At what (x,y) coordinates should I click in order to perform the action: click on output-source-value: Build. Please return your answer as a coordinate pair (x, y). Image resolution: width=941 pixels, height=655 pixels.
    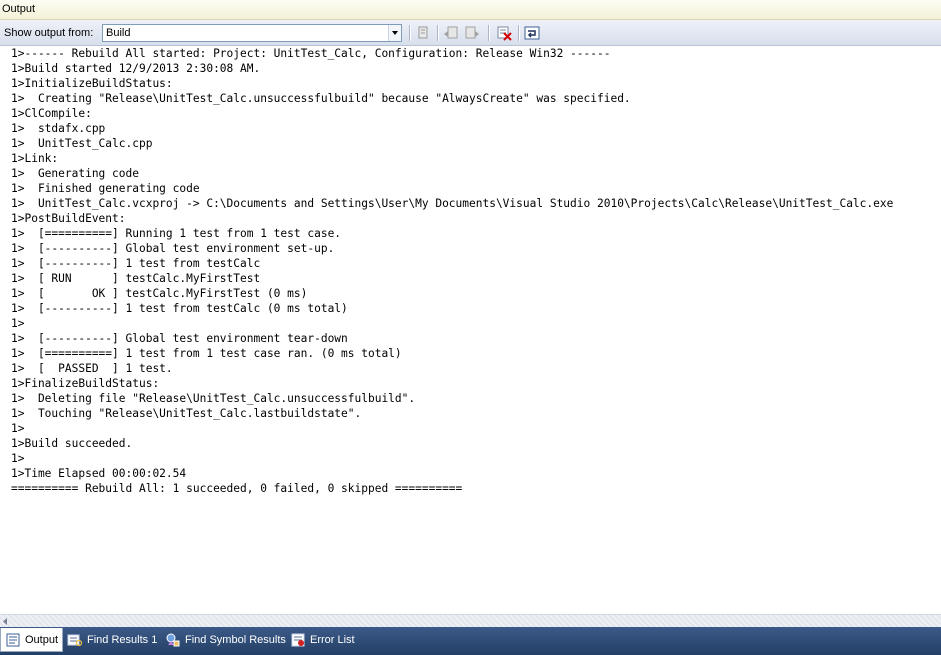
    Looking at the image, I should click on (118, 33).